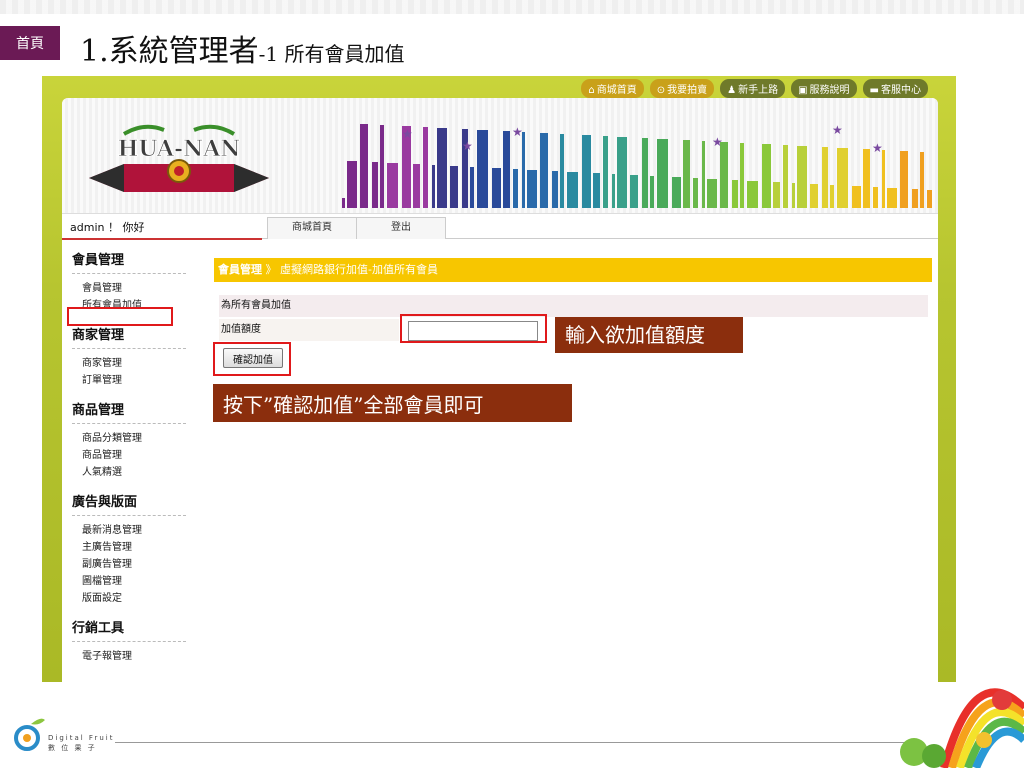 This screenshot has width=1024, height=768. What do you see at coordinates (137, 380) in the screenshot?
I see `sidebar-item-order-manage: 訂單管理` at bounding box center [137, 380].